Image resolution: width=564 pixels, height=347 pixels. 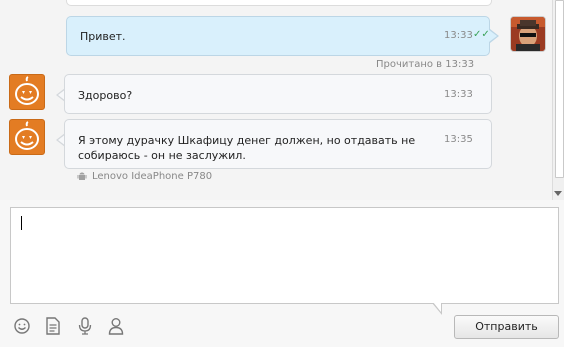 What do you see at coordinates (458, 139) in the screenshot?
I see `message-time: 13:35` at bounding box center [458, 139].